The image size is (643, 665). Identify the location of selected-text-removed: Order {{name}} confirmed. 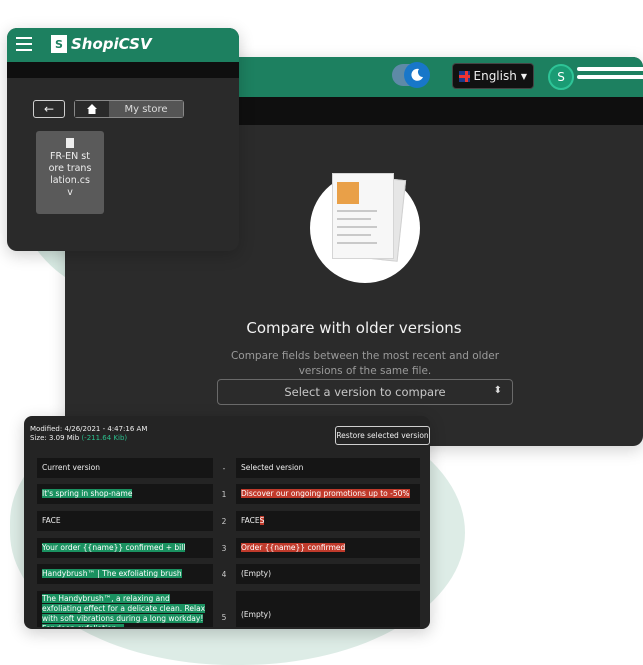
(293, 547).